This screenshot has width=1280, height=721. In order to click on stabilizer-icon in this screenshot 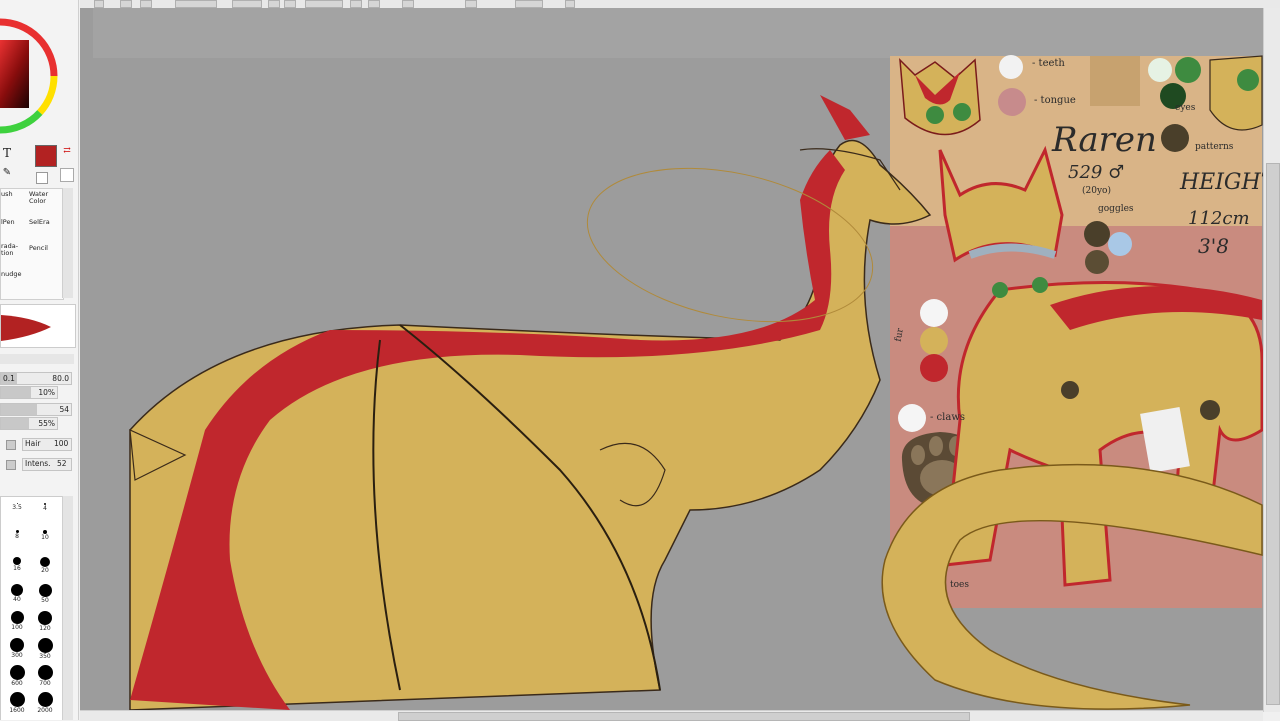, I will do `click(471, 4)`.